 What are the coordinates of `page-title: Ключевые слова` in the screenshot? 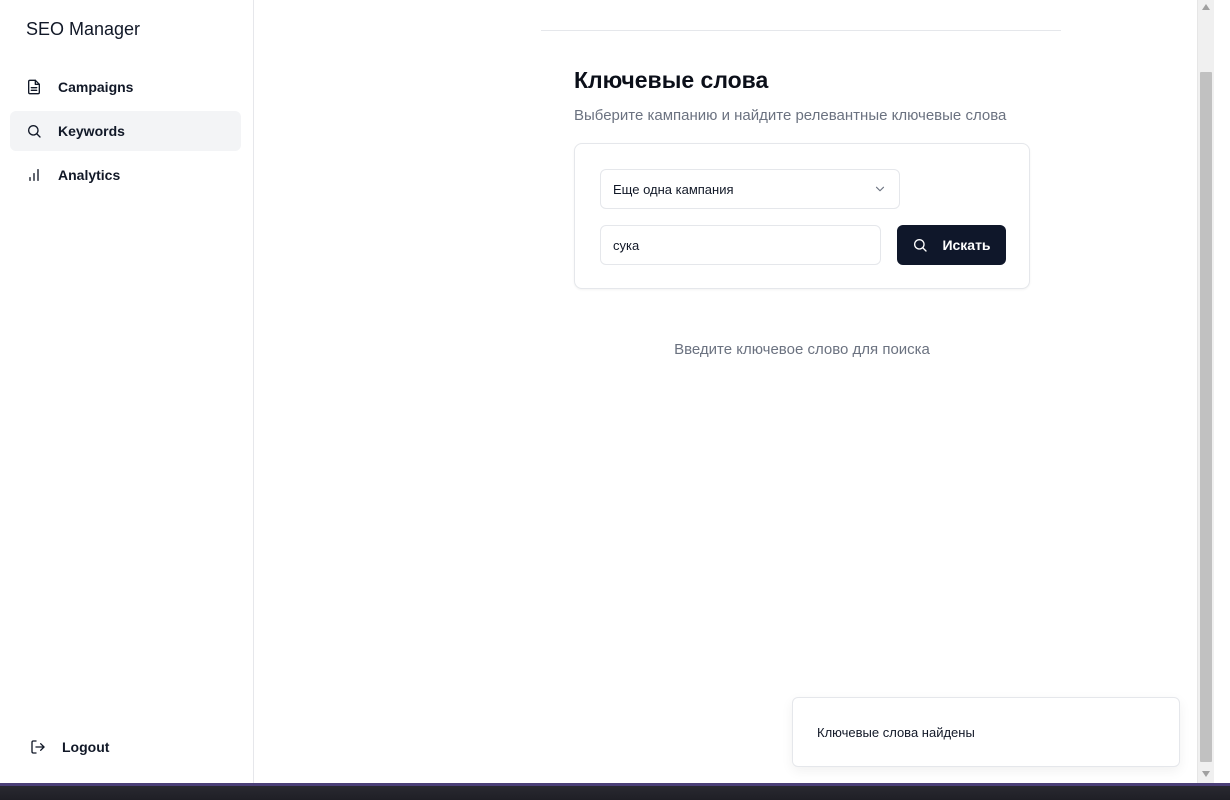 It's located at (671, 80).